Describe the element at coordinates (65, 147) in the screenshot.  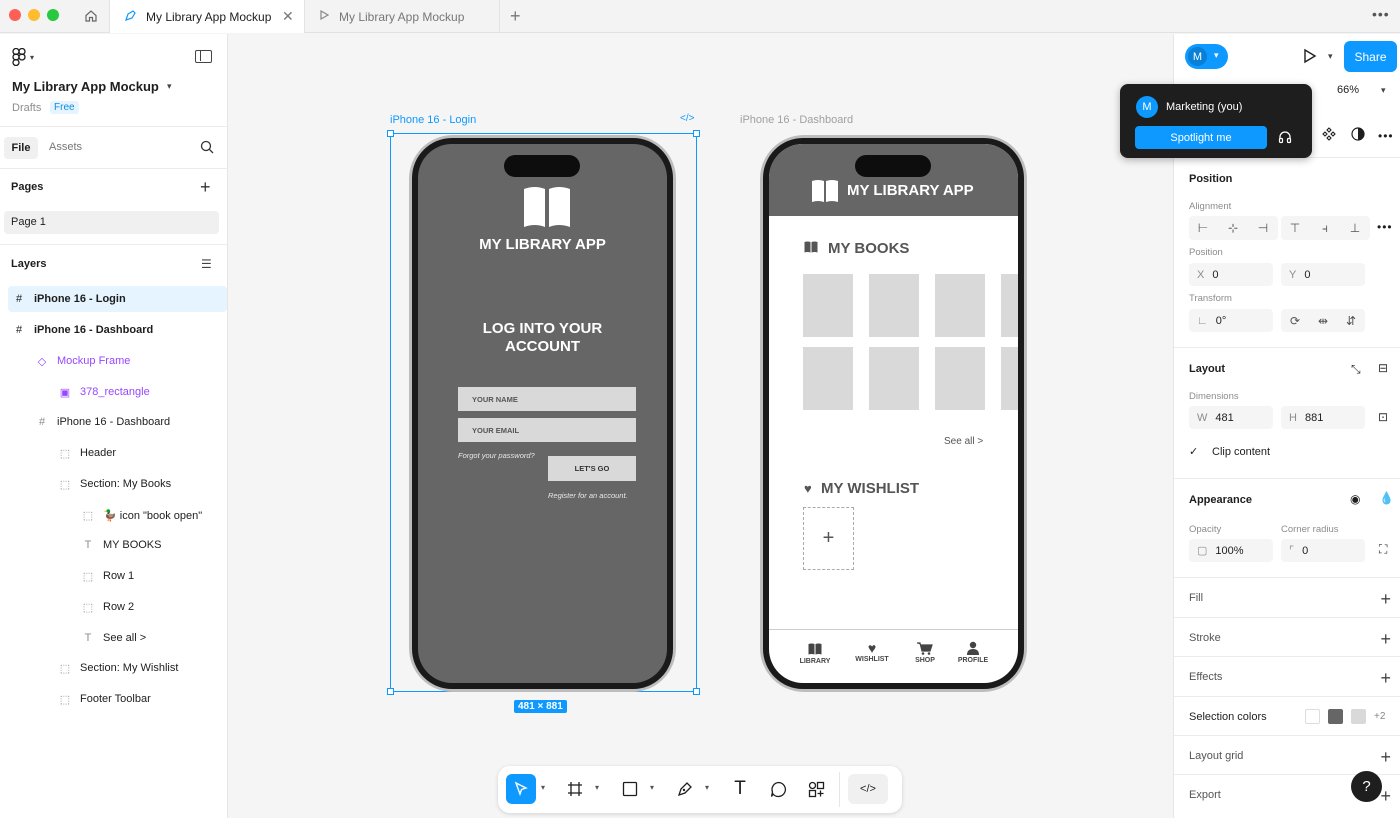
I see `tab-assets: Assets` at that location.